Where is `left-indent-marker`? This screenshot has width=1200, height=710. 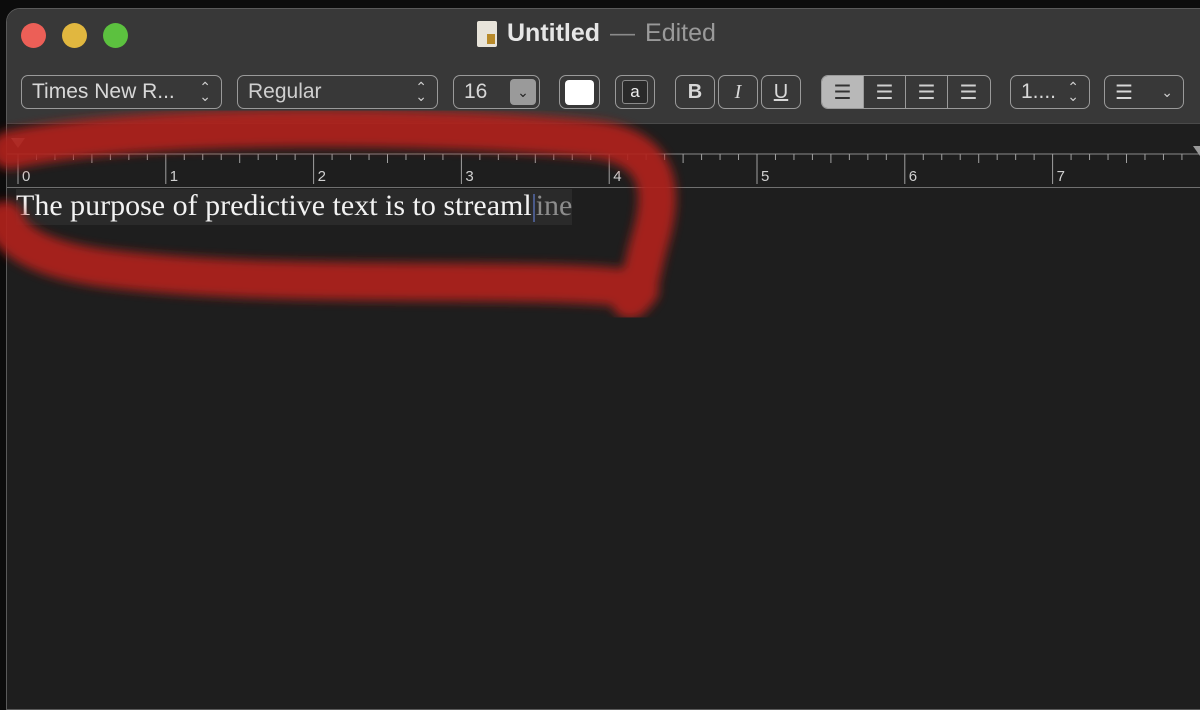
left-indent-marker is located at coordinates (18, 143).